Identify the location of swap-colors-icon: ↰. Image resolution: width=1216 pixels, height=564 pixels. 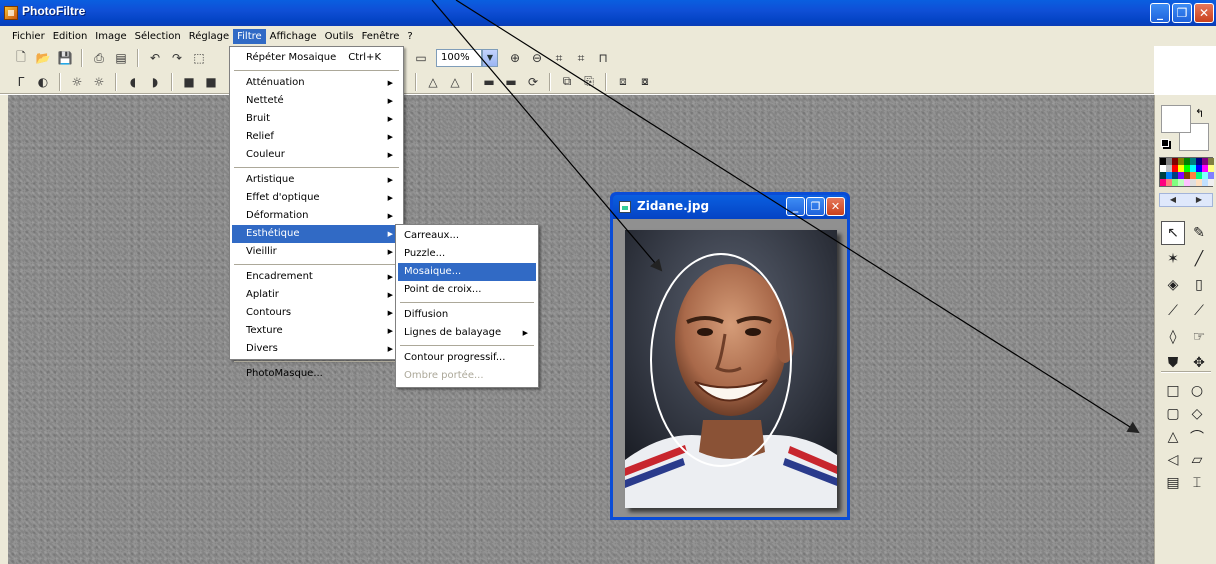
(1199, 113).